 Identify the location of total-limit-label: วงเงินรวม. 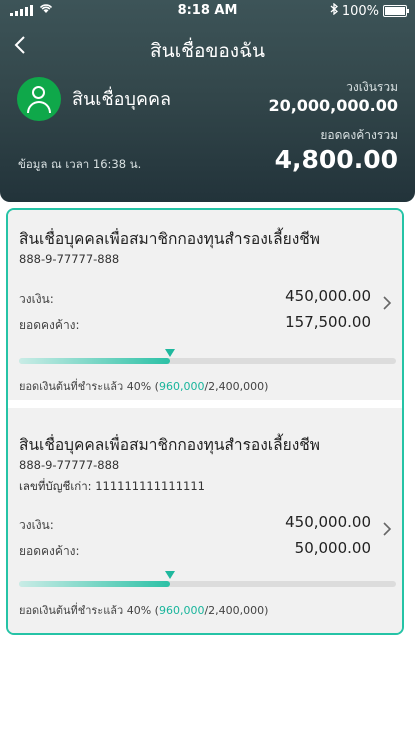
(372, 87).